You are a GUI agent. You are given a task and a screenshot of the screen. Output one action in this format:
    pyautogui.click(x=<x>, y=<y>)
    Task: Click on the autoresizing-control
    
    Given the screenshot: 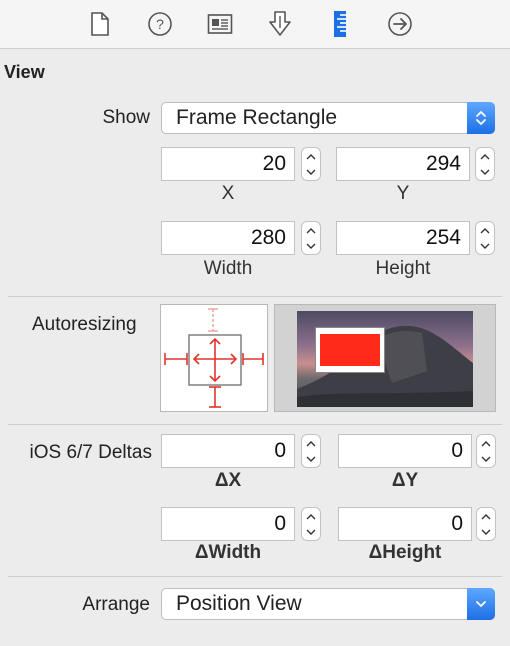 What is the action you would take?
    pyautogui.click(x=214, y=358)
    